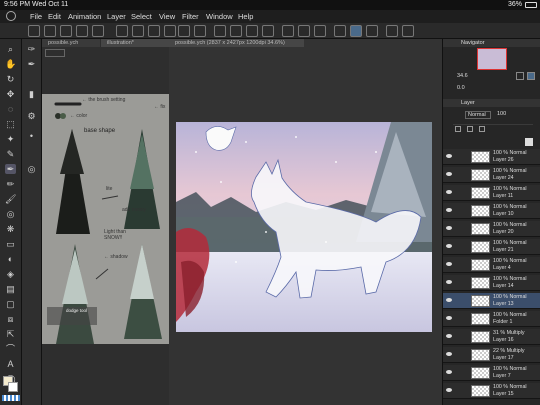 The image size is (540, 405). Describe the element at coordinates (520, 76) in the screenshot. I see `fit-view-icon` at that location.